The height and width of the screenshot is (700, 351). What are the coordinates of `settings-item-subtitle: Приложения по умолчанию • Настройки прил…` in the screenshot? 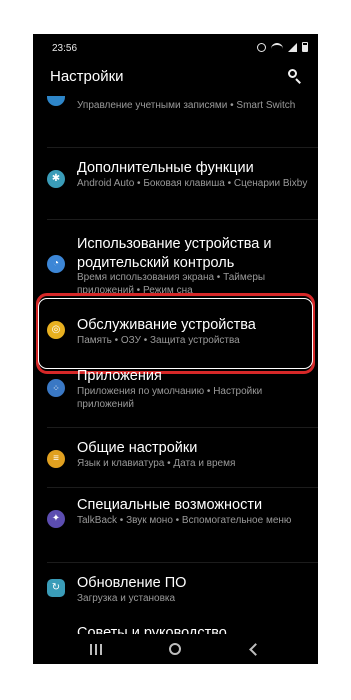 It's located at (170, 398).